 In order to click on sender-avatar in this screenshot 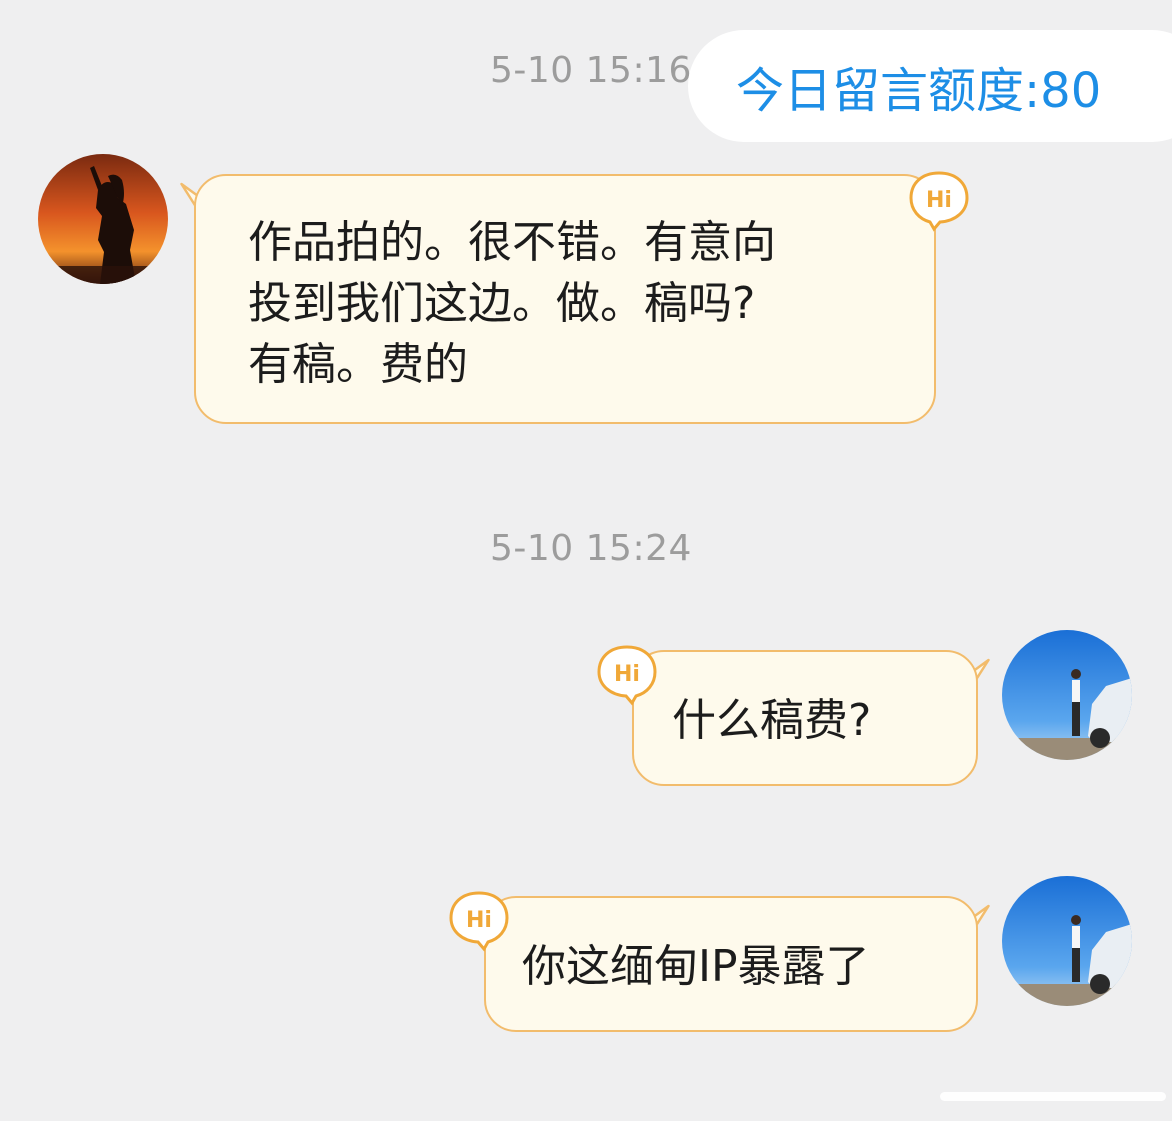, I will do `click(103, 219)`.